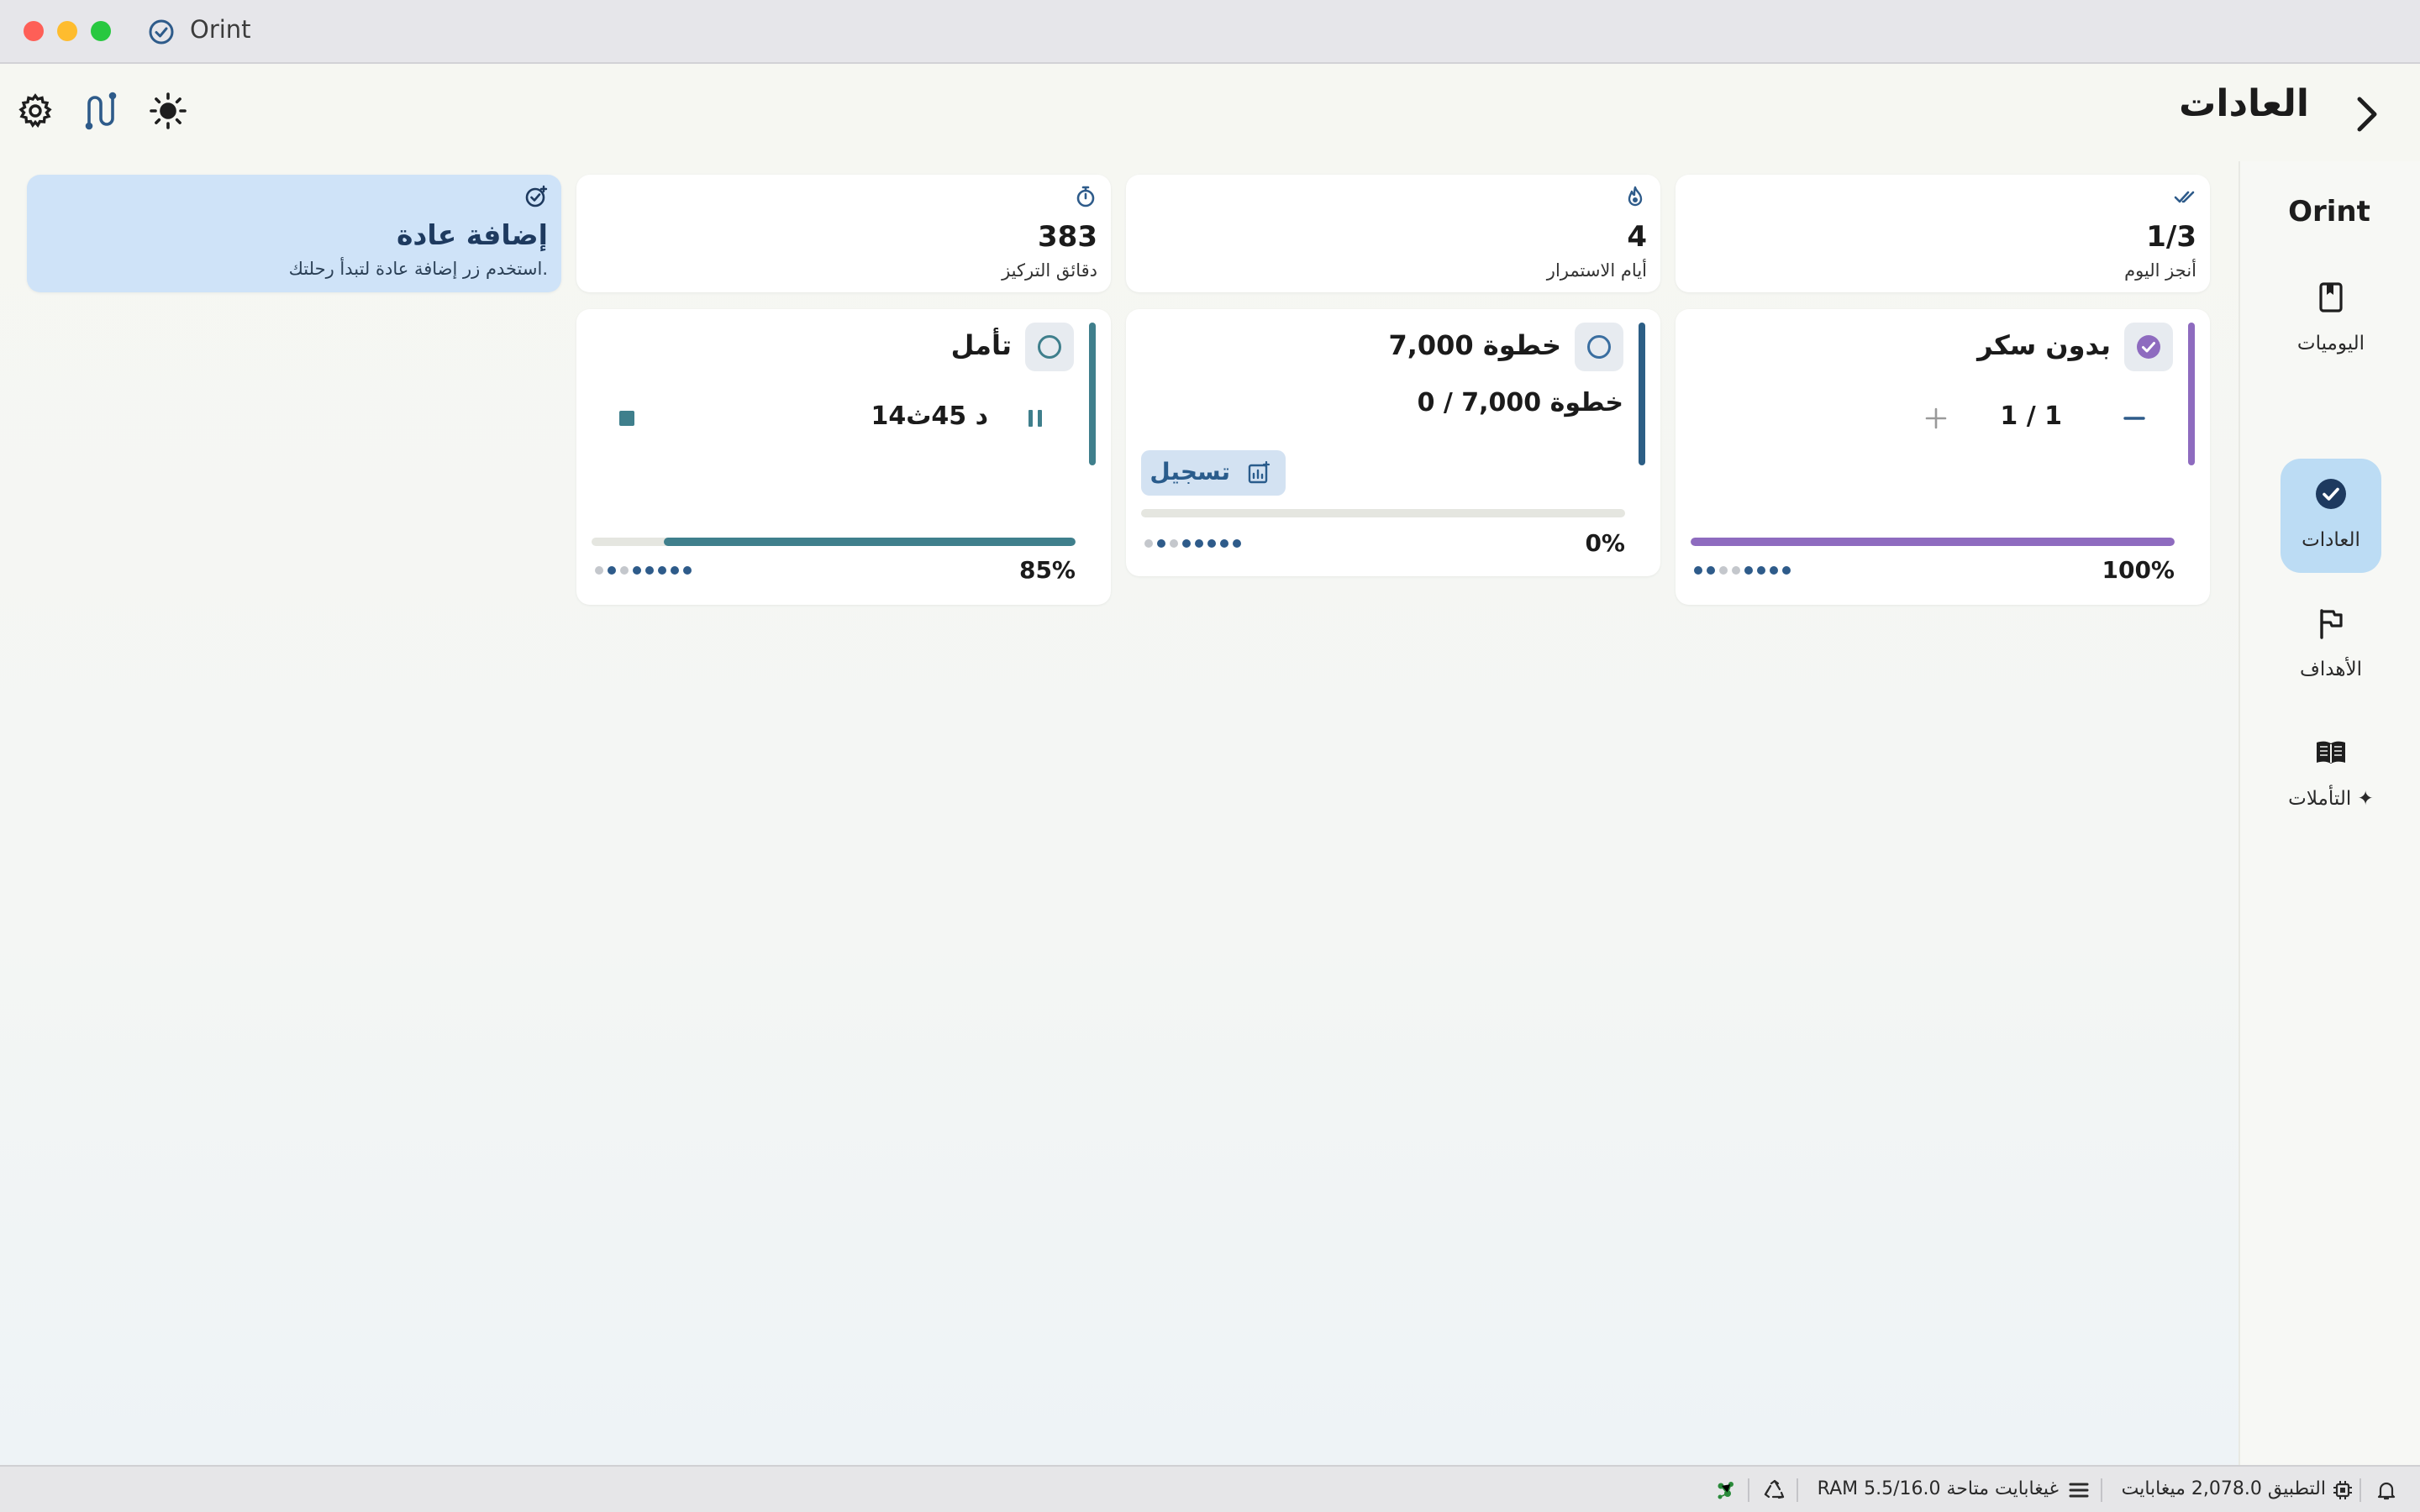 Image resolution: width=2420 pixels, height=1512 pixels. What do you see at coordinates (843, 457) in the screenshot?
I see `habit-card: تأمل 14د 45ث 85%` at bounding box center [843, 457].